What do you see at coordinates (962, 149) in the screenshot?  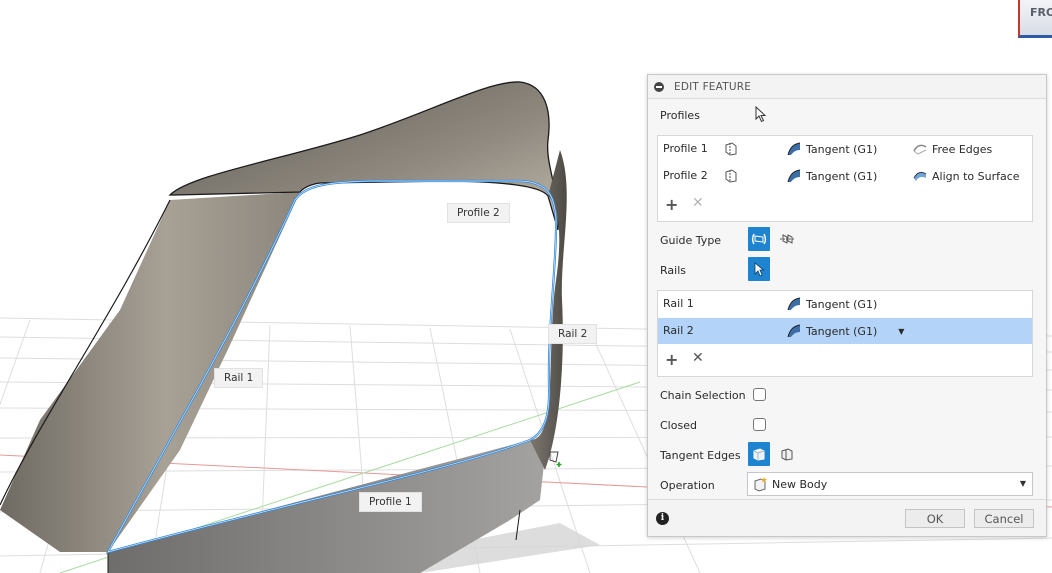 I see `edge-option-value: Free Edges` at bounding box center [962, 149].